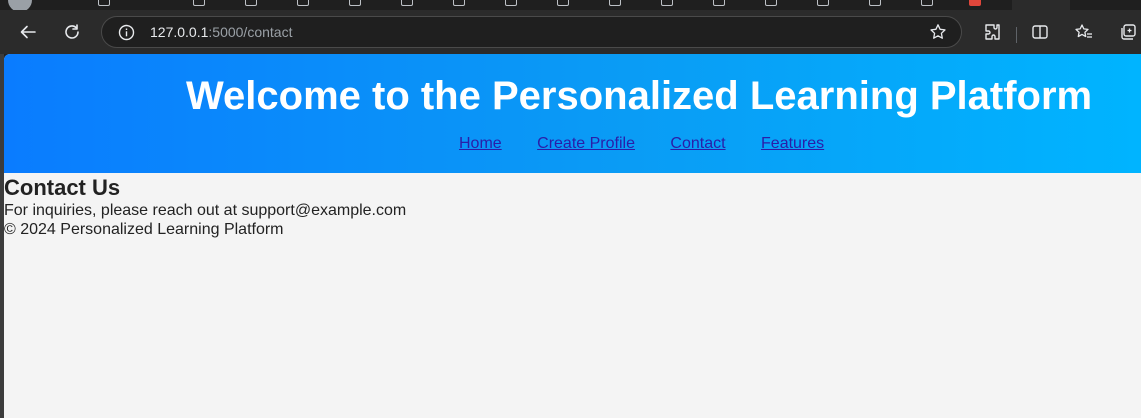 This screenshot has height=418, width=1141. Describe the element at coordinates (20, 5) in the screenshot. I see `profile-avatar` at that location.